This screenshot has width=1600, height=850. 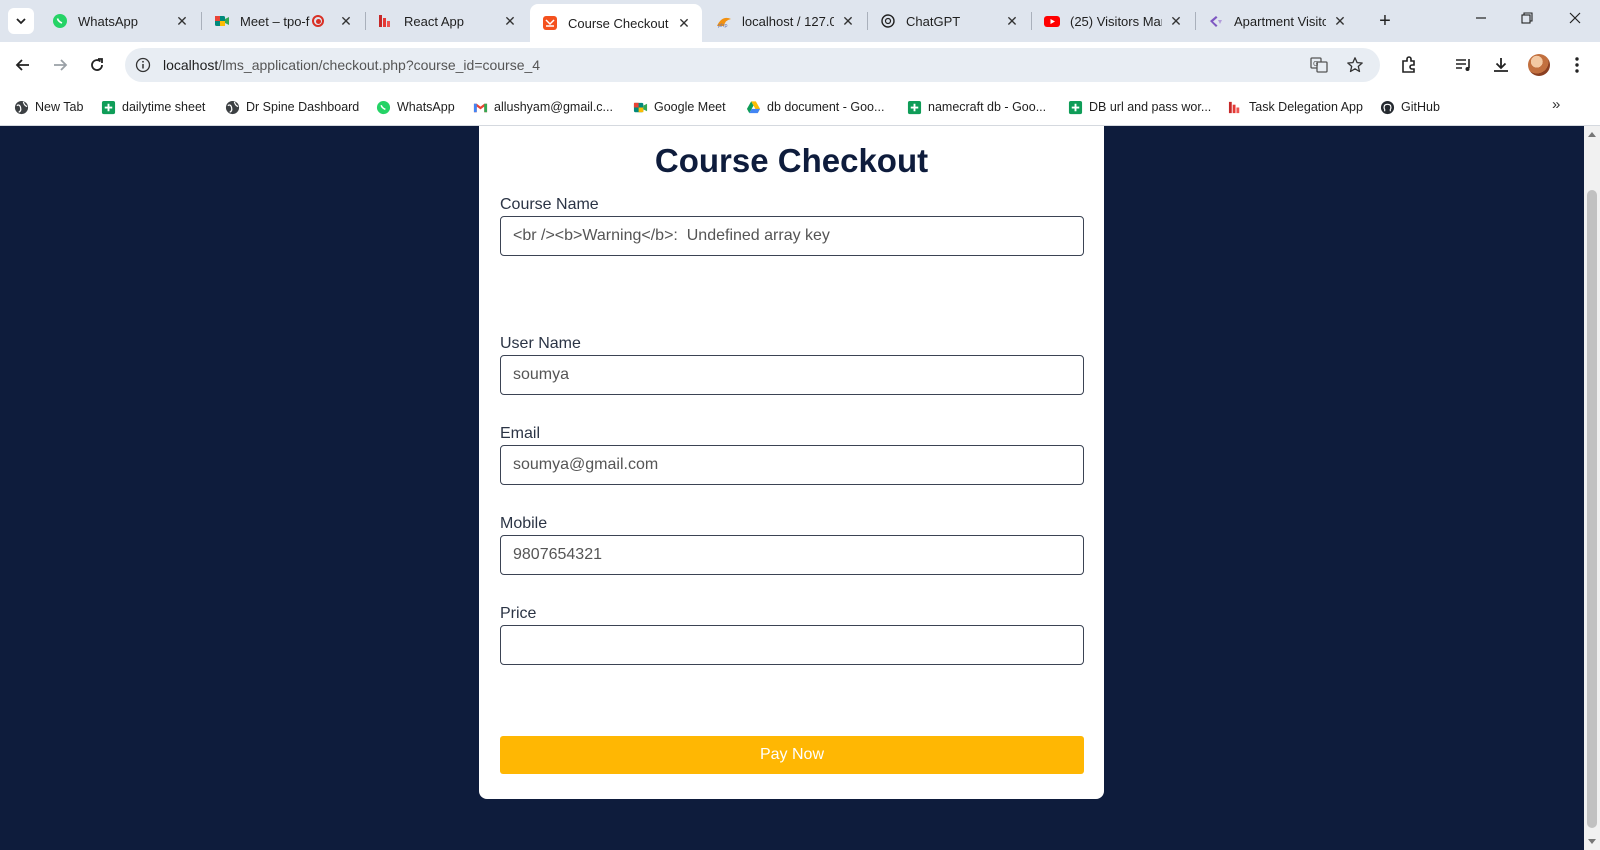 I want to click on tab-phpmyadmin: php localhost / 127.0 ✕, so click(x=785, y=21).